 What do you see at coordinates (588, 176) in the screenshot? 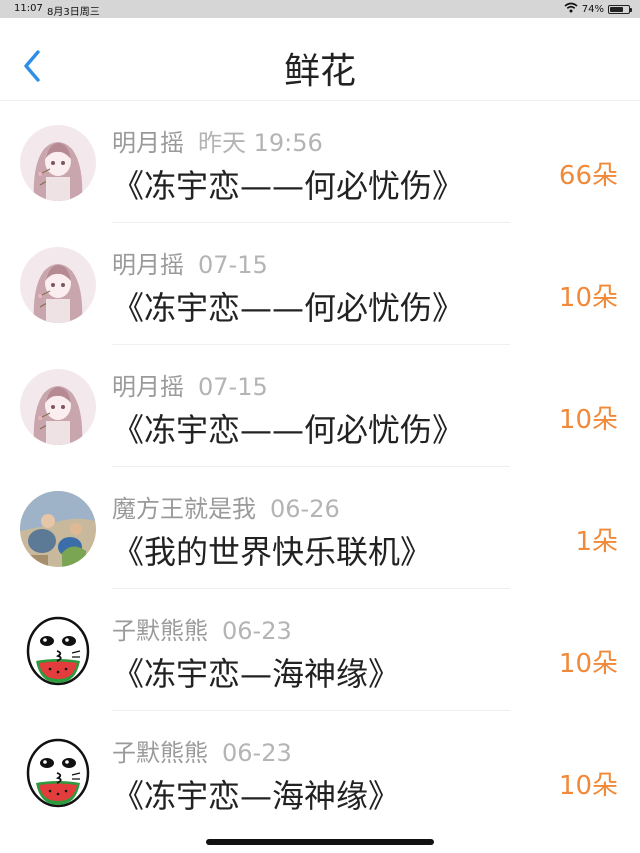
I see `flower-count: 66朵` at bounding box center [588, 176].